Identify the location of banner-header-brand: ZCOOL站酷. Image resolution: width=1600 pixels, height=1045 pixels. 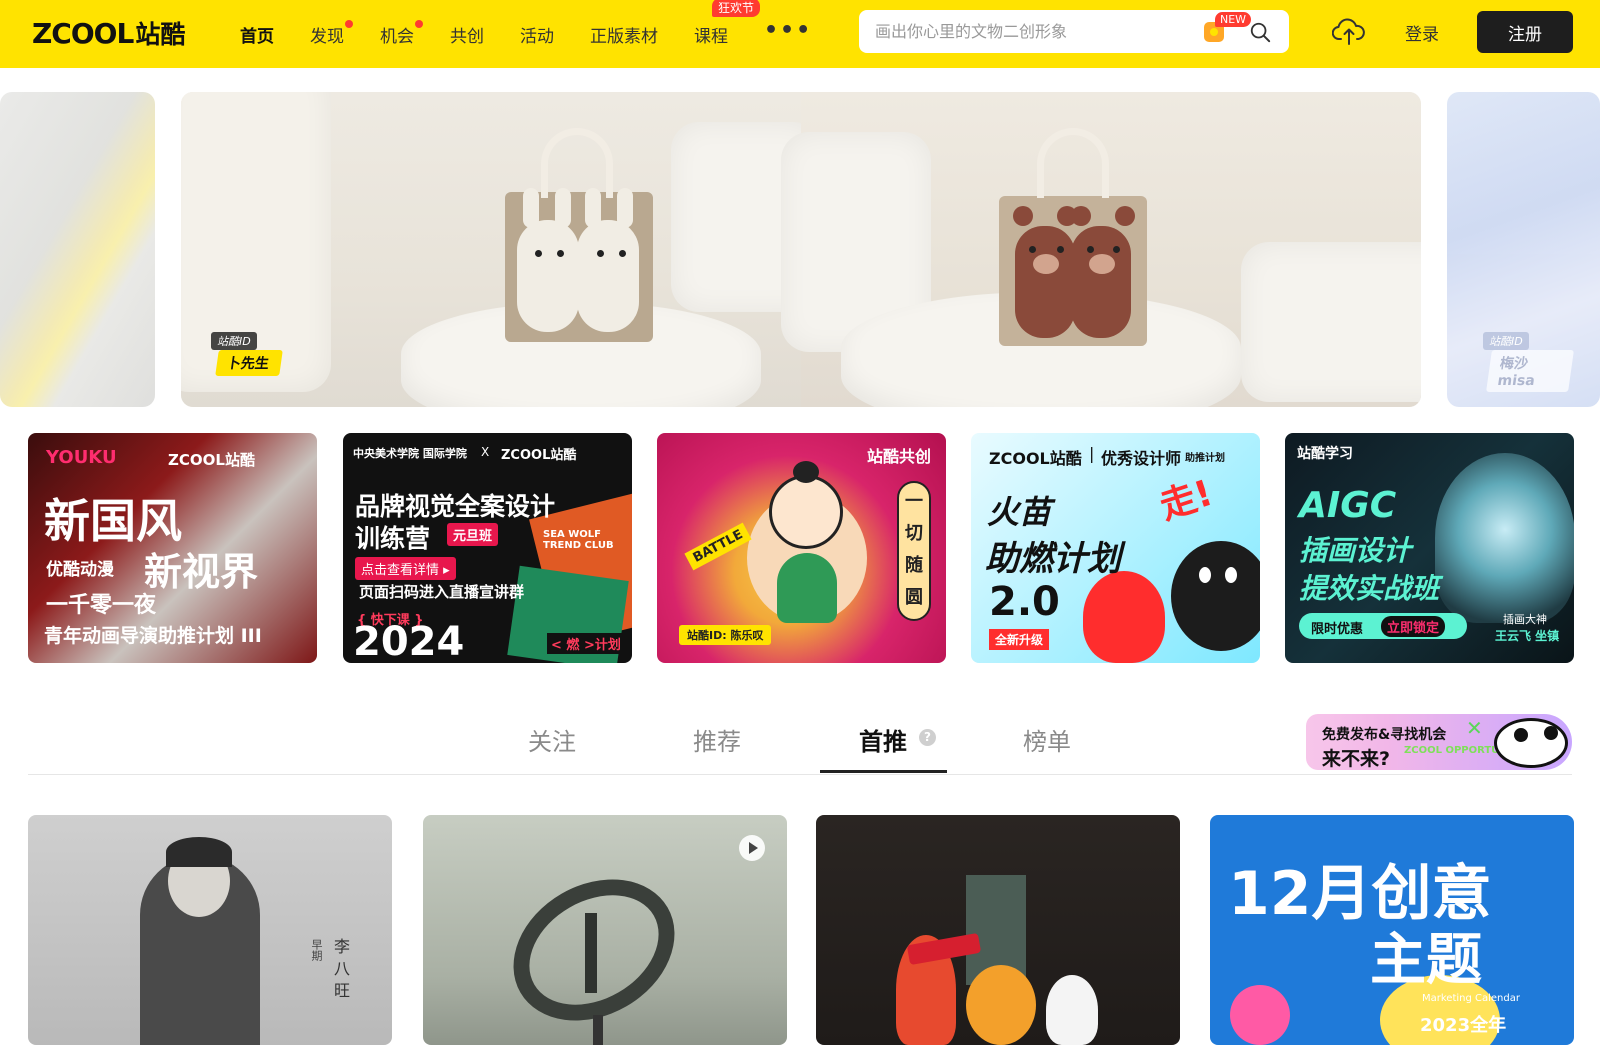
(539, 455).